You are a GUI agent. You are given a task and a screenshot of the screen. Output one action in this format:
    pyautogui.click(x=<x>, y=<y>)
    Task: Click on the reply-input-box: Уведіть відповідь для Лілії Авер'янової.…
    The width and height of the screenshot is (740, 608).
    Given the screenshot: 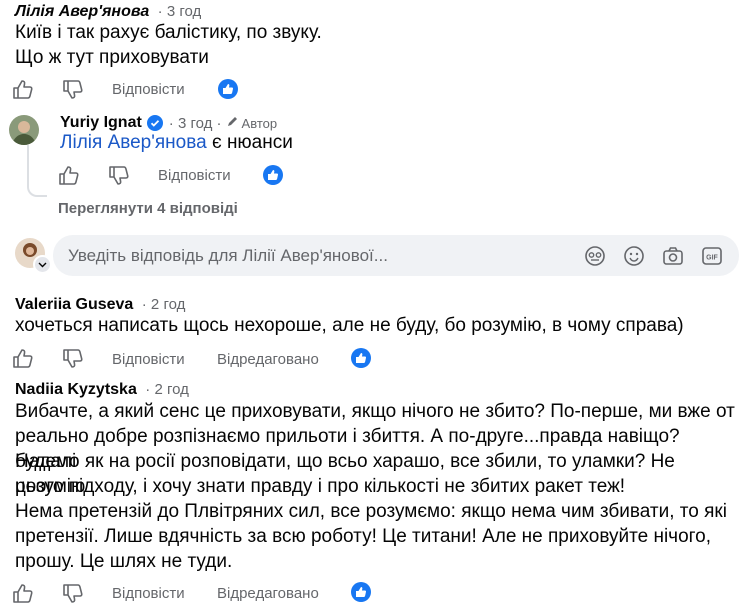 What is the action you would take?
    pyautogui.click(x=396, y=255)
    